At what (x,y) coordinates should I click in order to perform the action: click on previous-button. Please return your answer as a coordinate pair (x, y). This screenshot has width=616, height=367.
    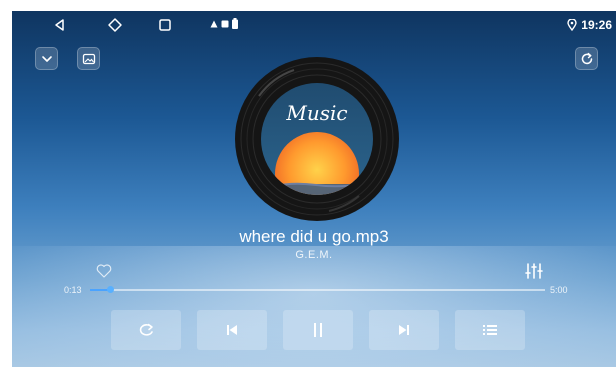
    Looking at the image, I should click on (232, 330).